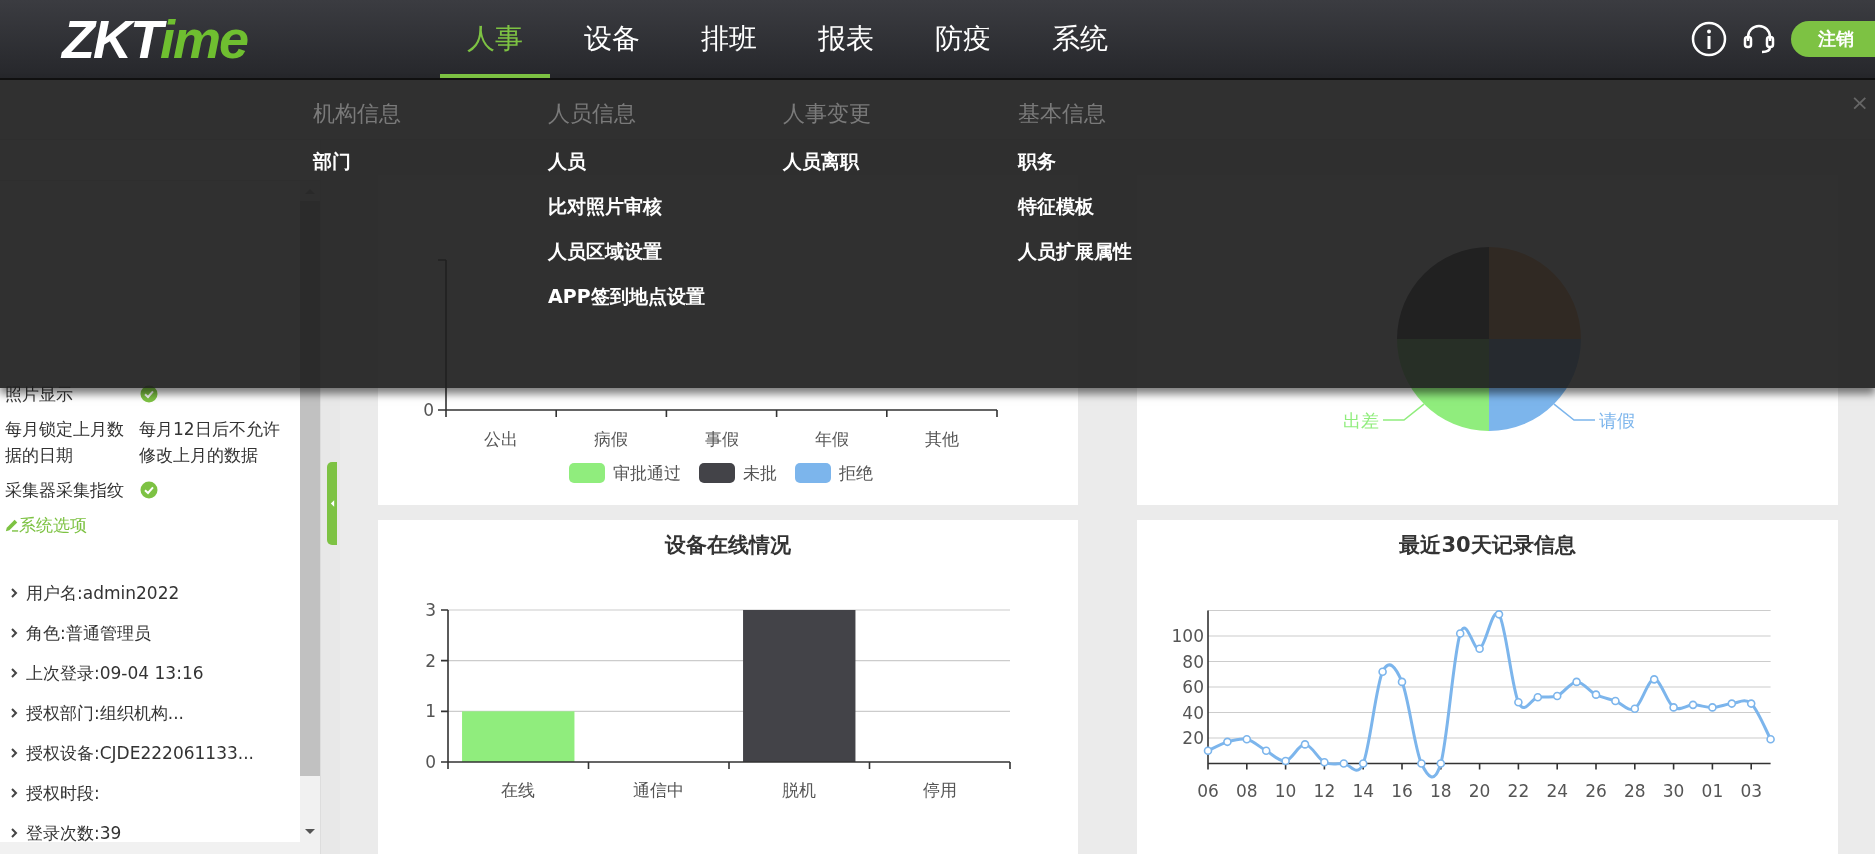  I want to click on menu-item: 人员离职, so click(821, 161).